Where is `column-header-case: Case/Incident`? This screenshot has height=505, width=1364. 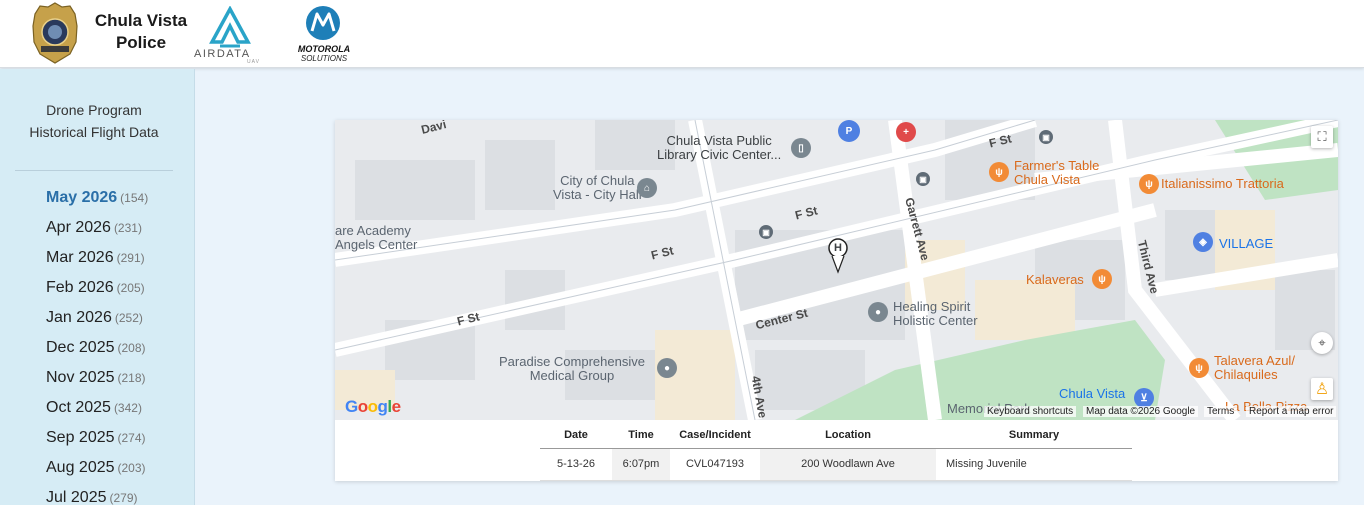
column-header-case: Case/Incident is located at coordinates (715, 436).